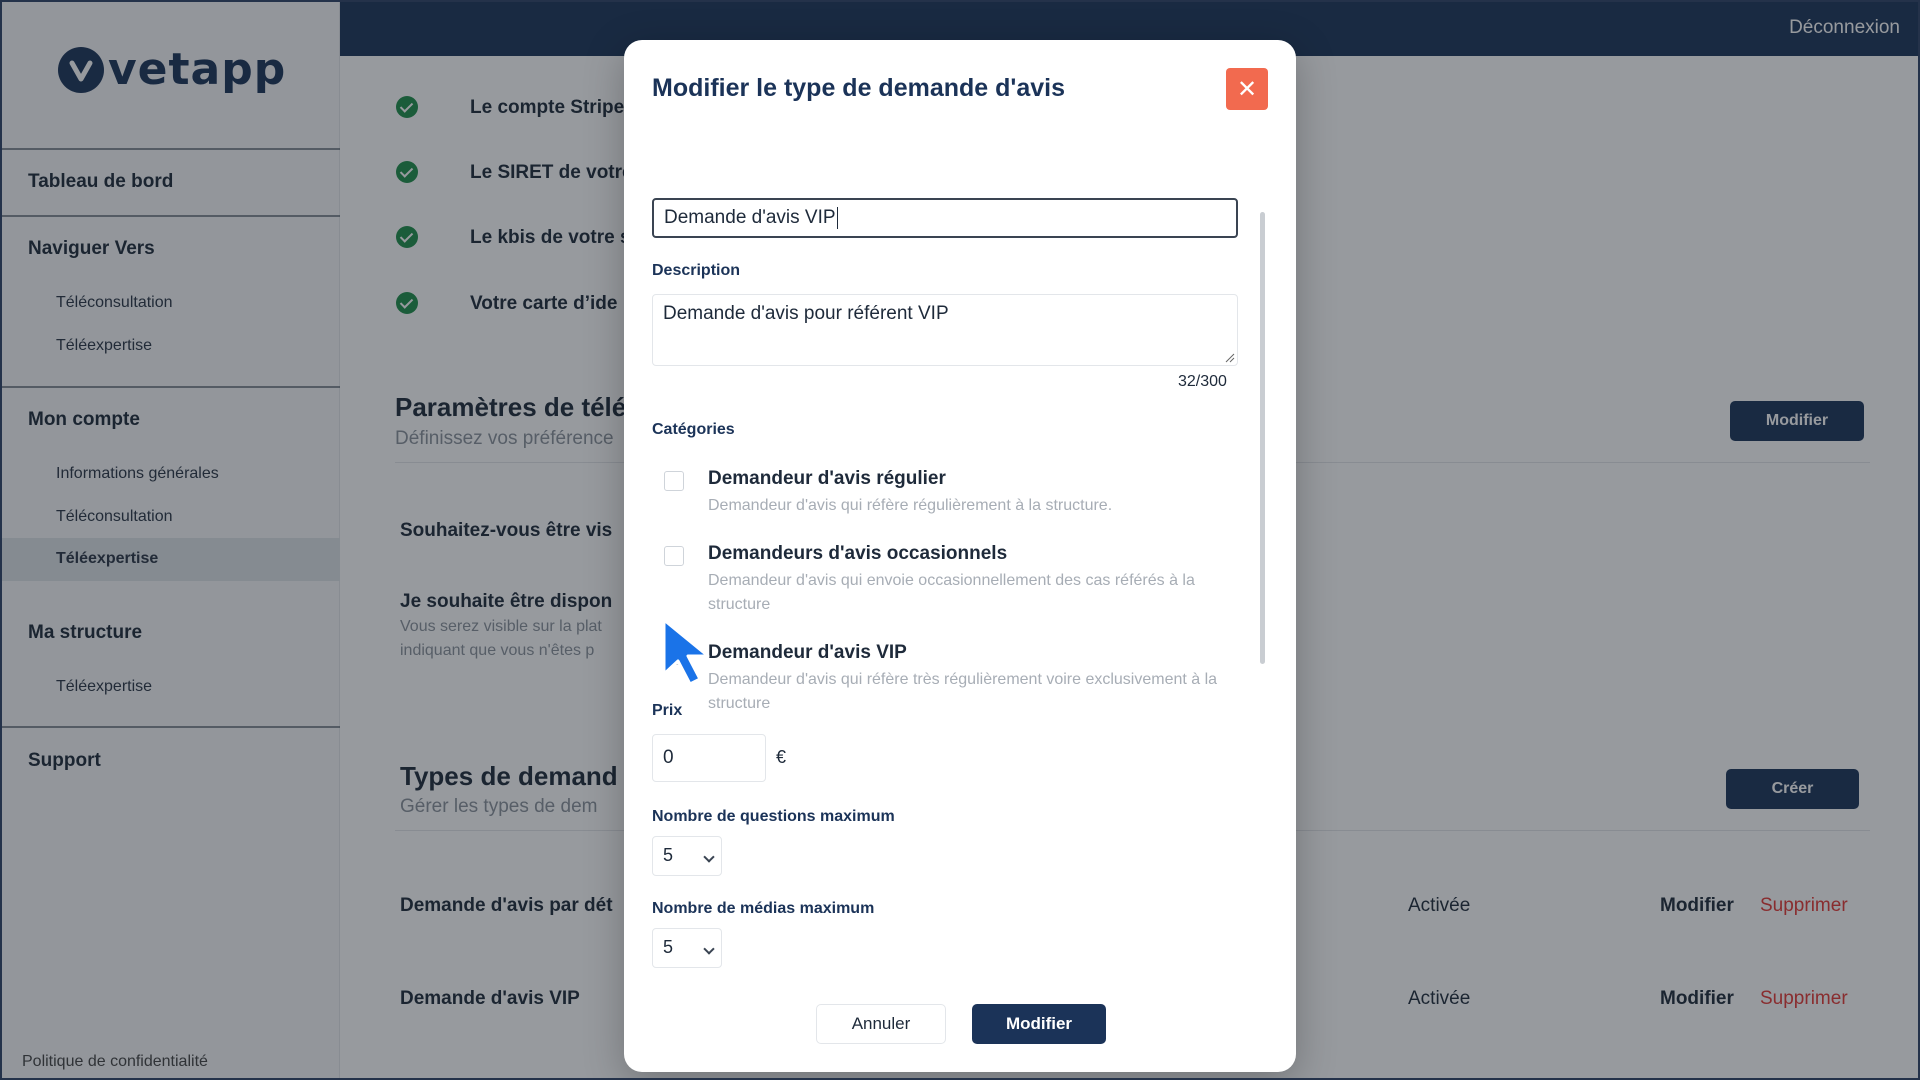 The width and height of the screenshot is (1920, 1080). I want to click on submit-button: Modifier, so click(1039, 1024).